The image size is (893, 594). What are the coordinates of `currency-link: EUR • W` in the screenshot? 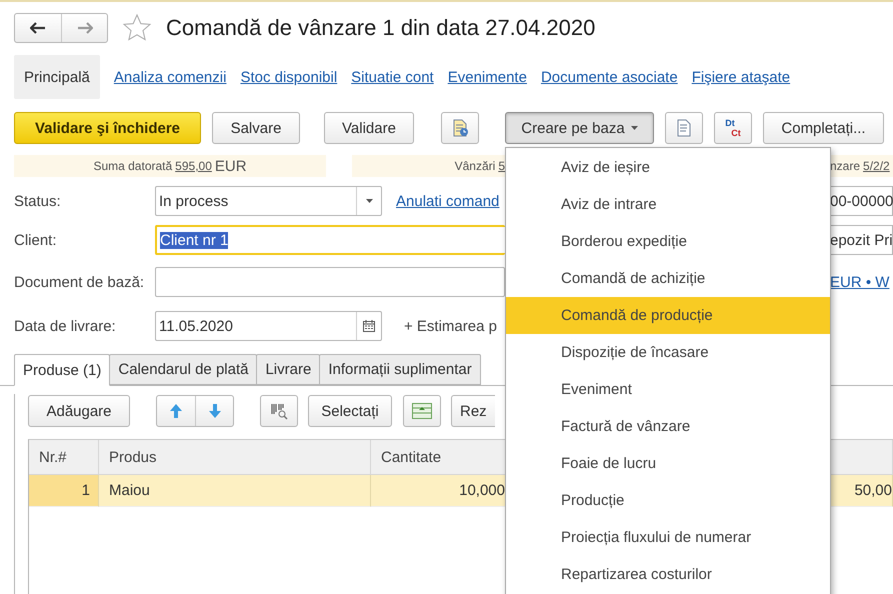 It's located at (861, 282).